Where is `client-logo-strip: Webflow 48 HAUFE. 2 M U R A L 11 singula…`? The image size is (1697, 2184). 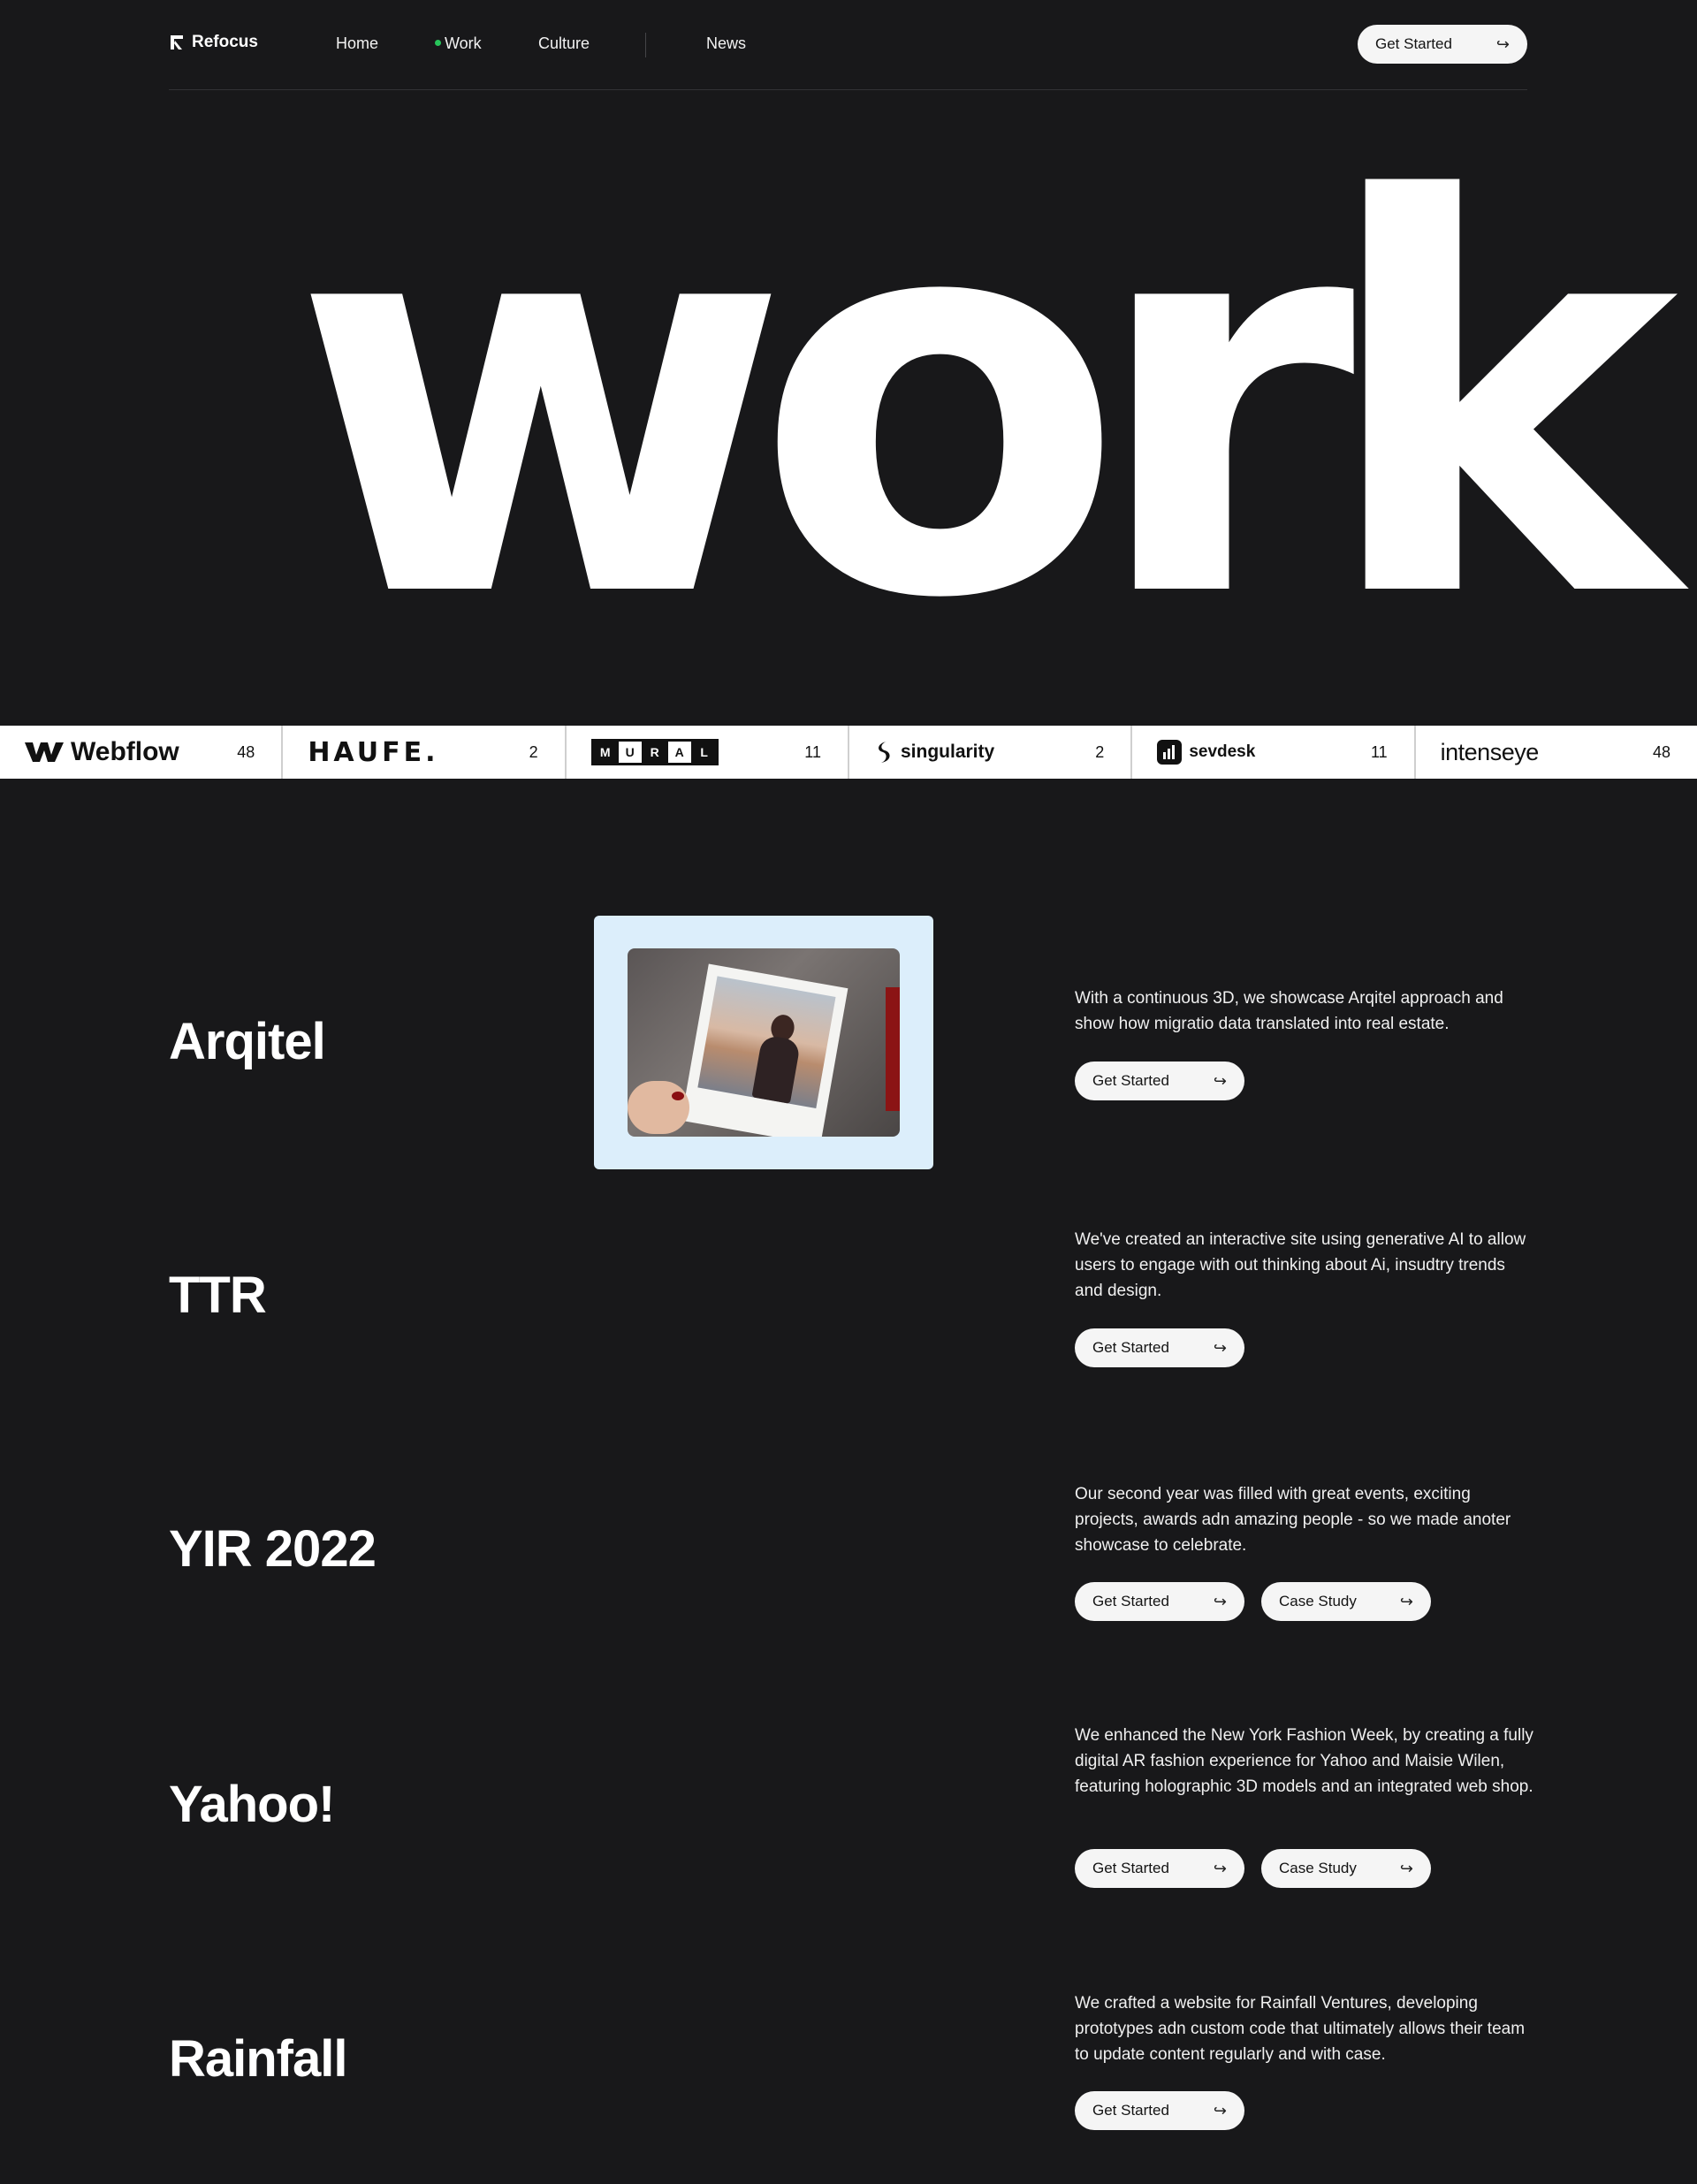 client-logo-strip: Webflow 48 HAUFE. 2 M U R A L 11 singula… is located at coordinates (849, 752).